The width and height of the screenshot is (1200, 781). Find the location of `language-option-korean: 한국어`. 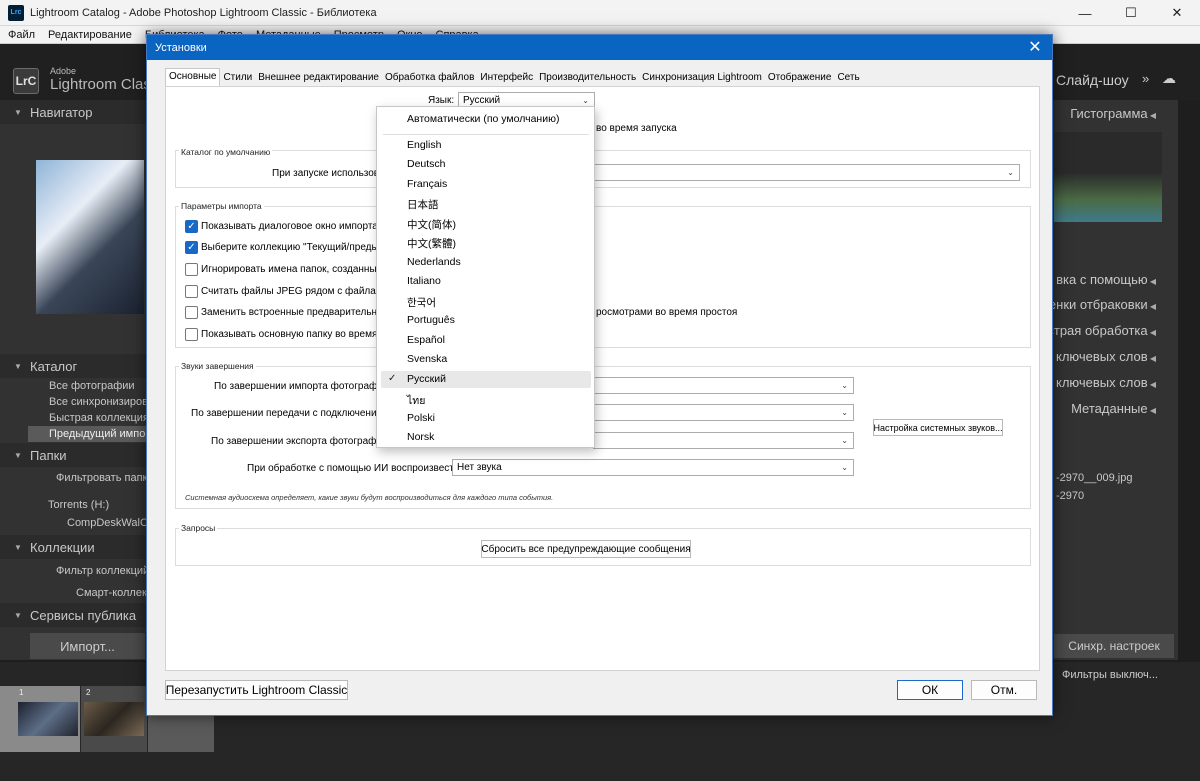

language-option-korean: 한국어 is located at coordinates (421, 302).